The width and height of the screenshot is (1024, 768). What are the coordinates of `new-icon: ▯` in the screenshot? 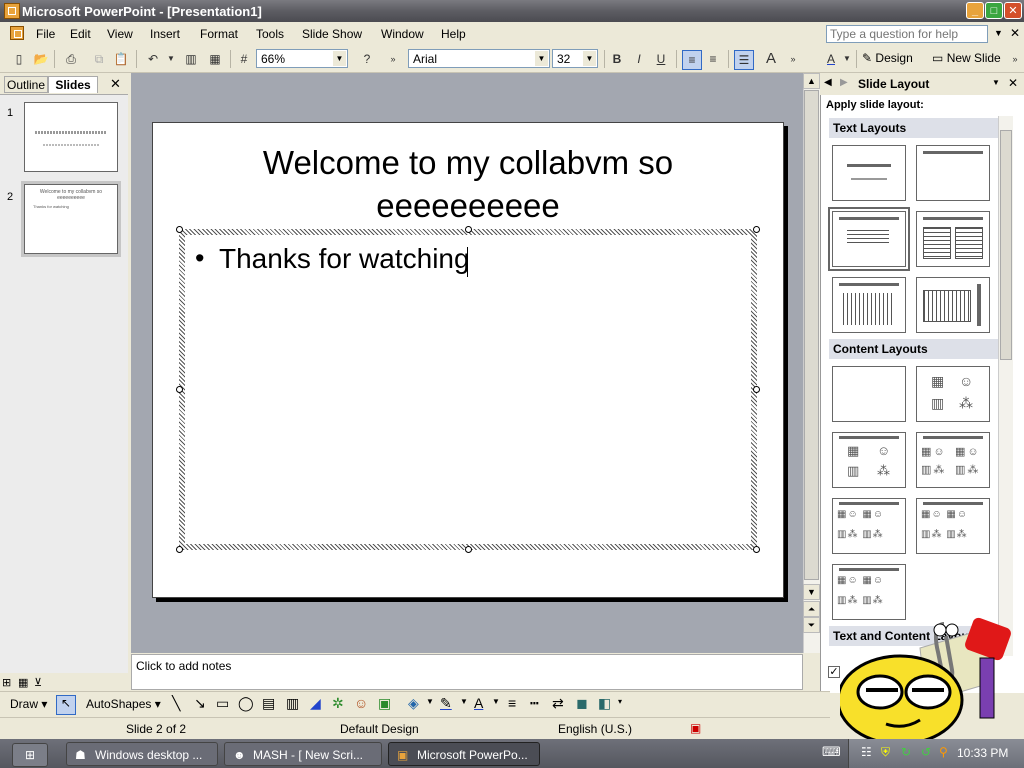 It's located at (19, 59).